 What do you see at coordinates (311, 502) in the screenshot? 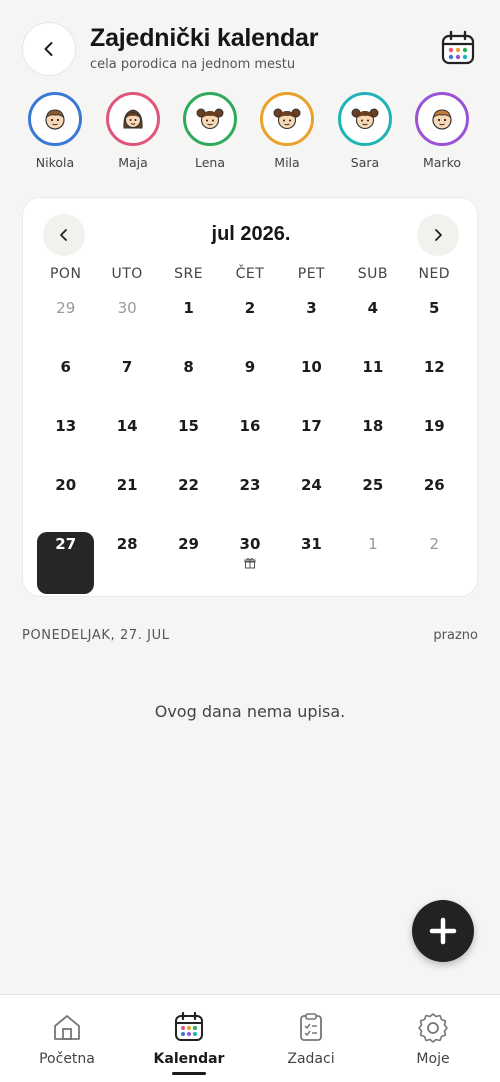
I see `day-cell: 24` at bounding box center [311, 502].